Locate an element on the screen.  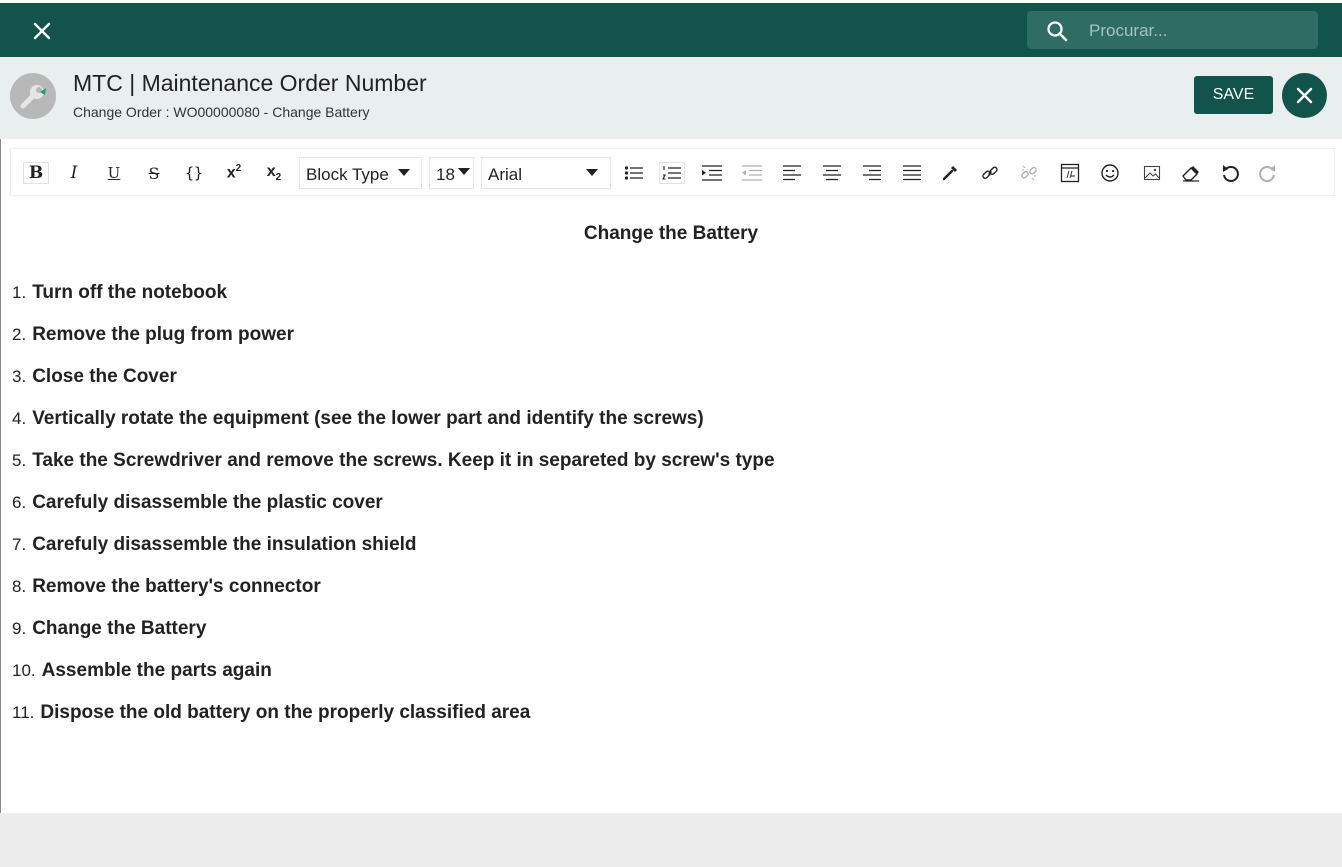
undo-icon is located at coordinates (1230, 173).